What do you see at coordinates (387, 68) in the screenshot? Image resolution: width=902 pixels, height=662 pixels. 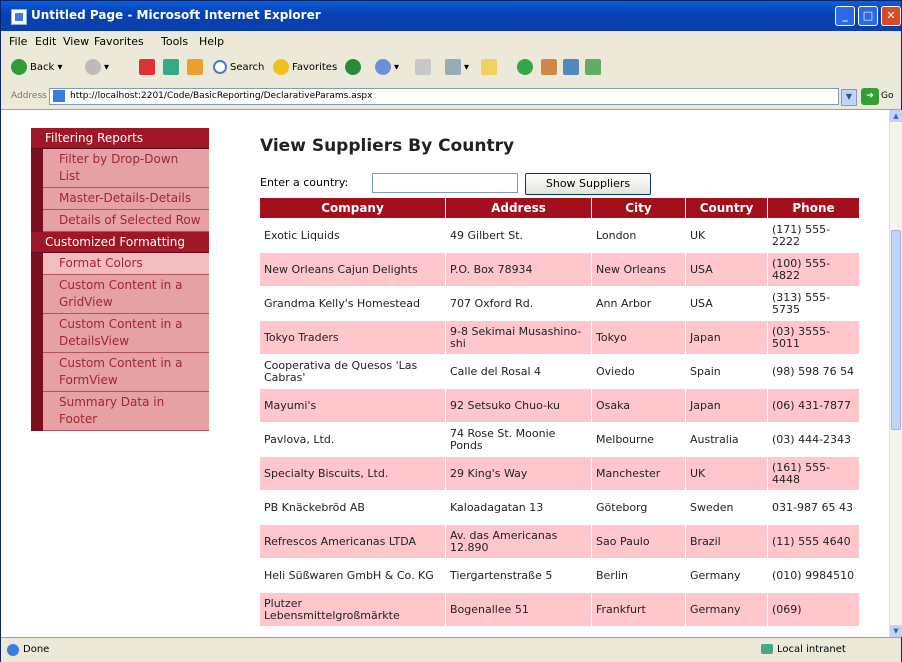 I see `history-button: ▾` at bounding box center [387, 68].